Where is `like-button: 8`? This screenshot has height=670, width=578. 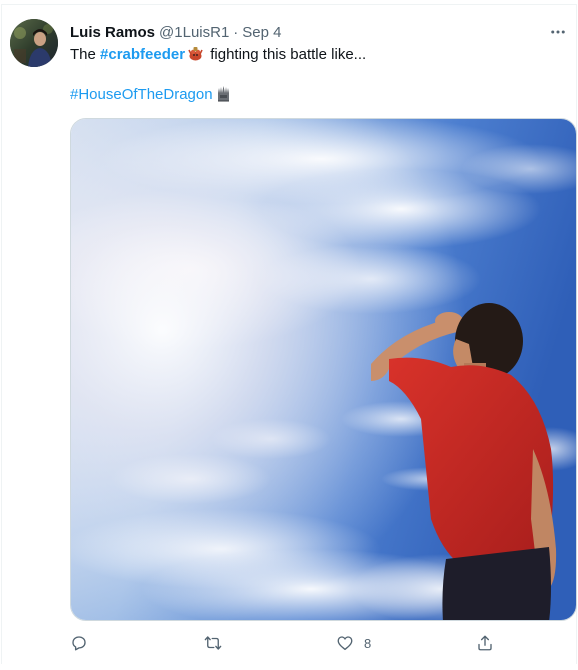 like-button: 8 is located at coordinates (353, 643).